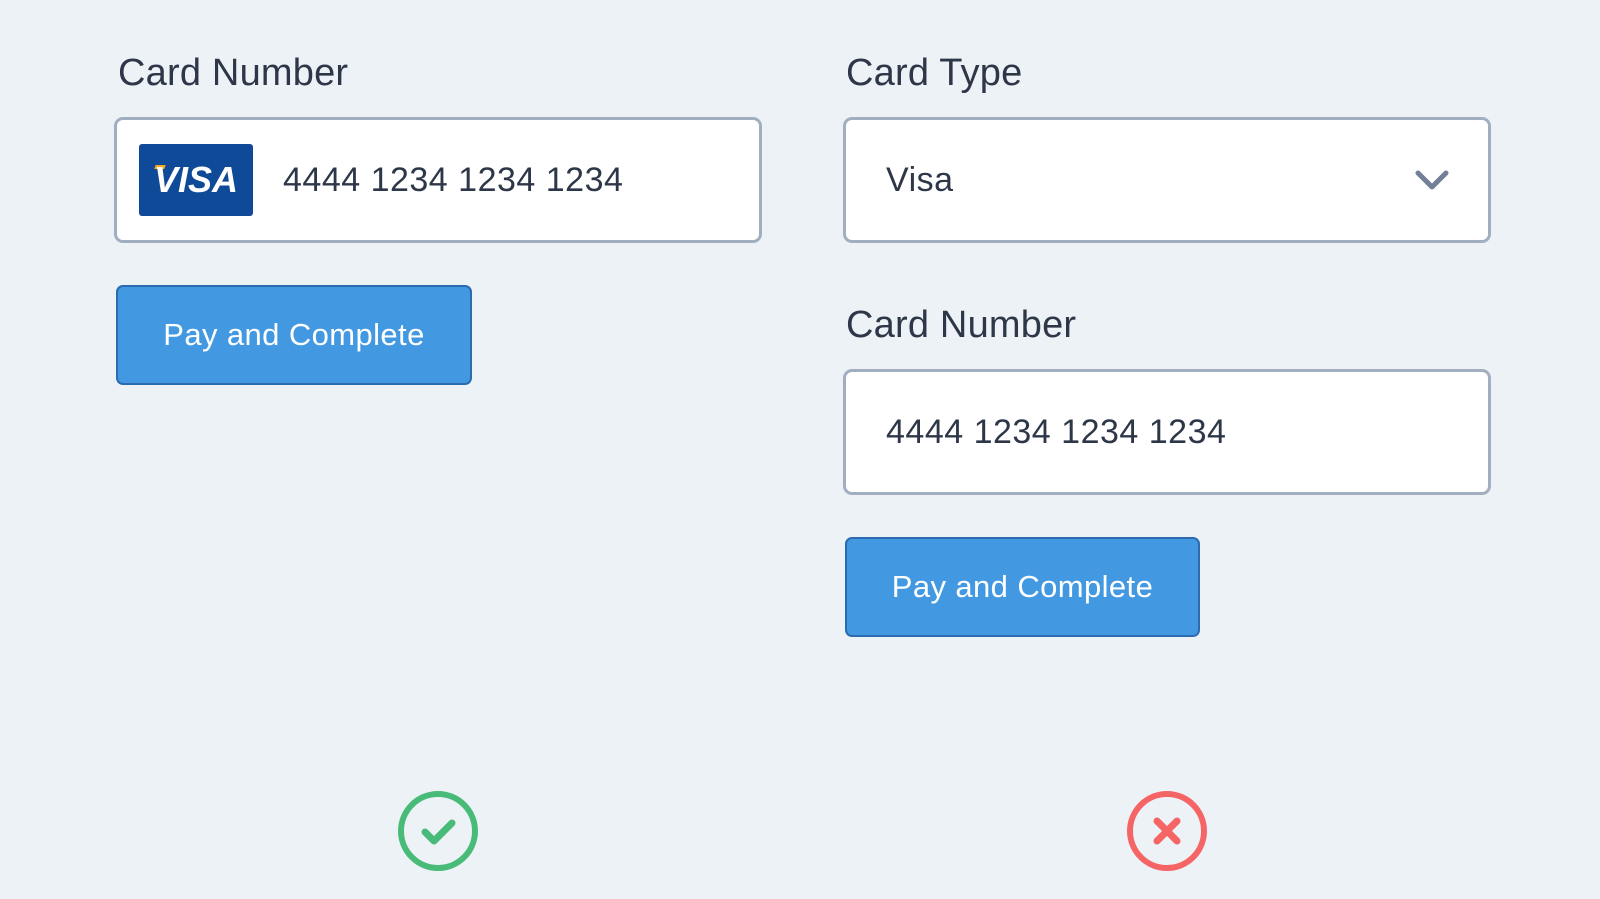  I want to click on visa-logo-text: VISA, so click(196, 179).